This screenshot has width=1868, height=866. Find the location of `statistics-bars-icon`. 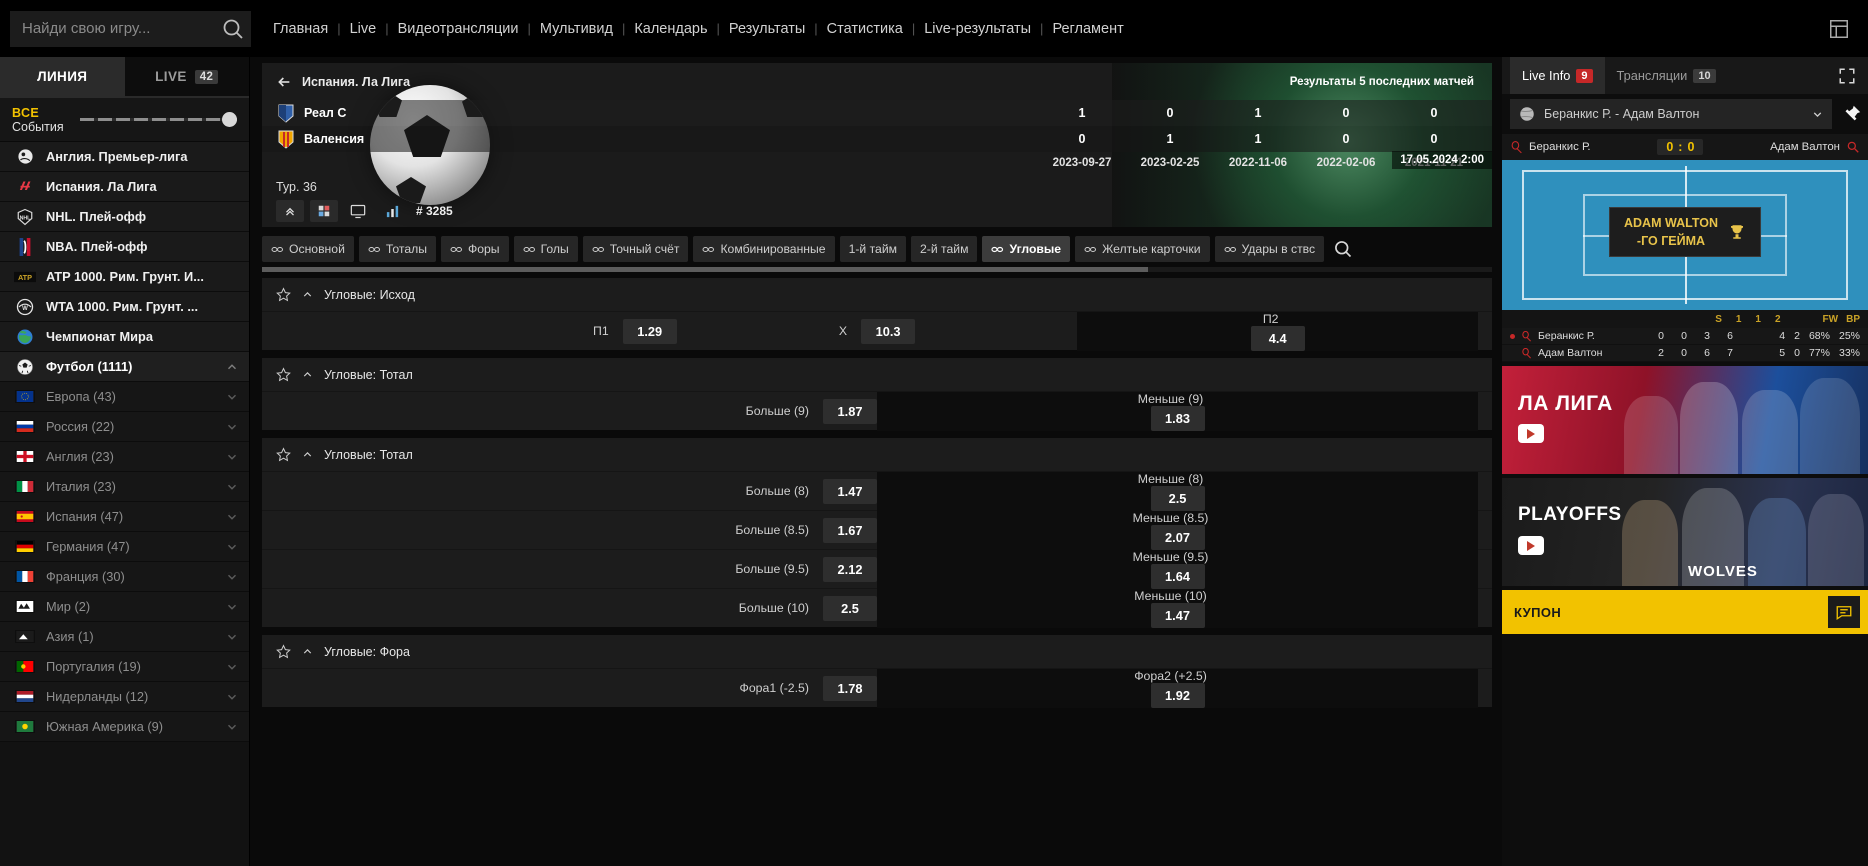

statistics-bars-icon is located at coordinates (392, 211).